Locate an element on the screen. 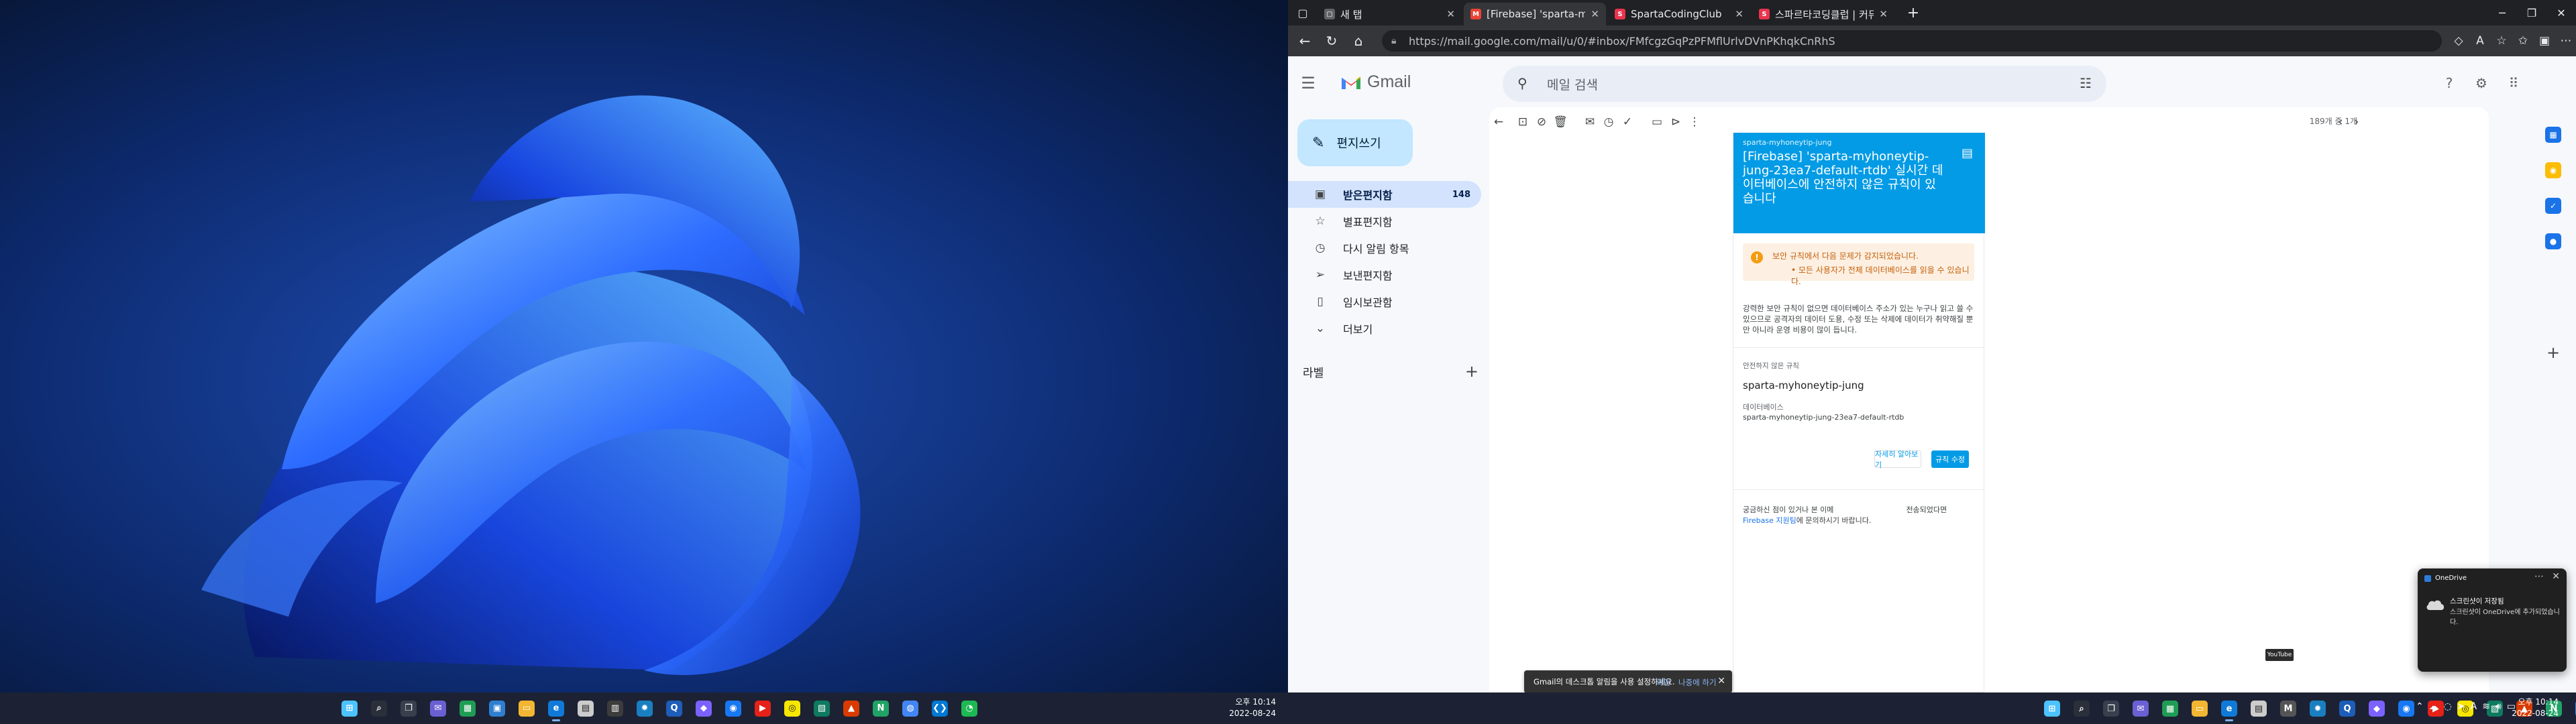 The width and height of the screenshot is (2576, 724). nav-item-drafts: ▯ 임시보관함 is located at coordinates (1384, 301).